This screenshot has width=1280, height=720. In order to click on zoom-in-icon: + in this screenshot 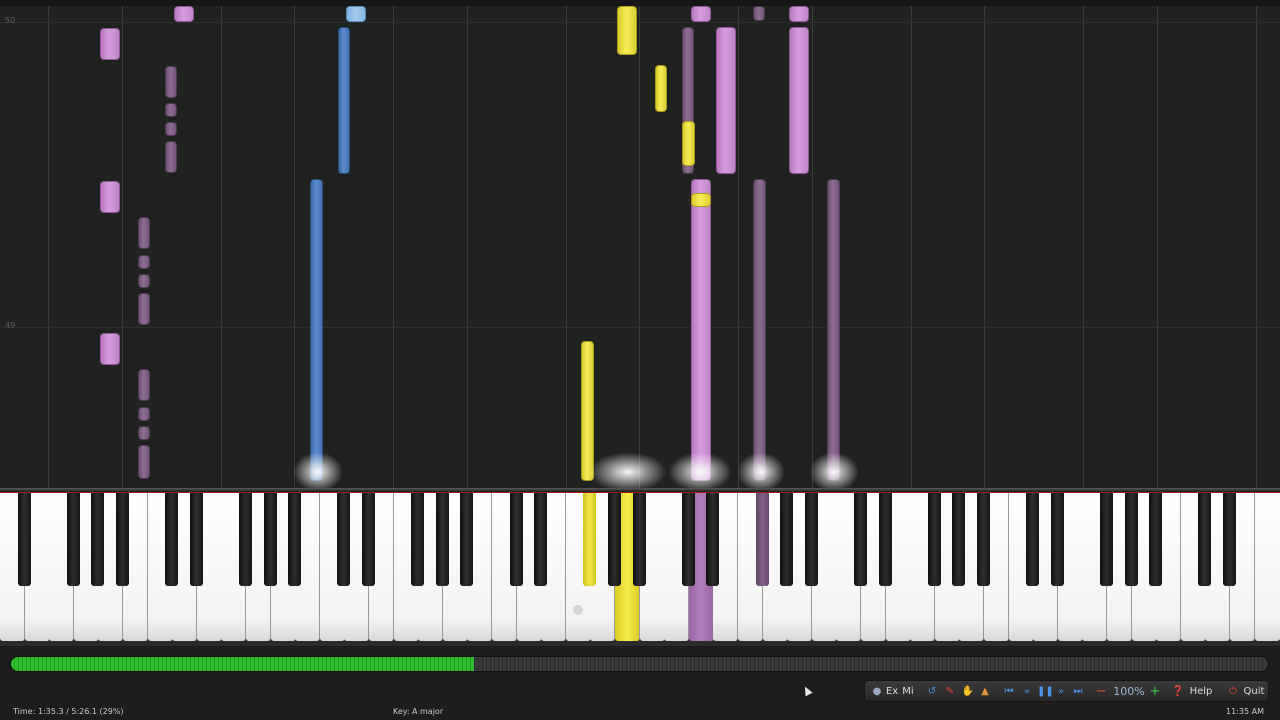, I will do `click(1155, 691)`.